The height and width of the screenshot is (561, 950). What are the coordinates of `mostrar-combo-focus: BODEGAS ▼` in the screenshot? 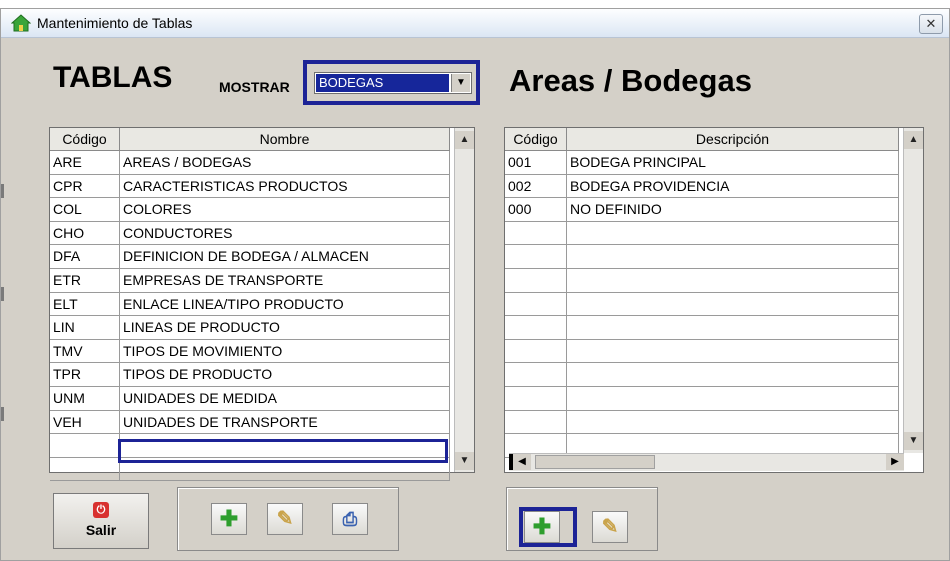 It's located at (391, 82).